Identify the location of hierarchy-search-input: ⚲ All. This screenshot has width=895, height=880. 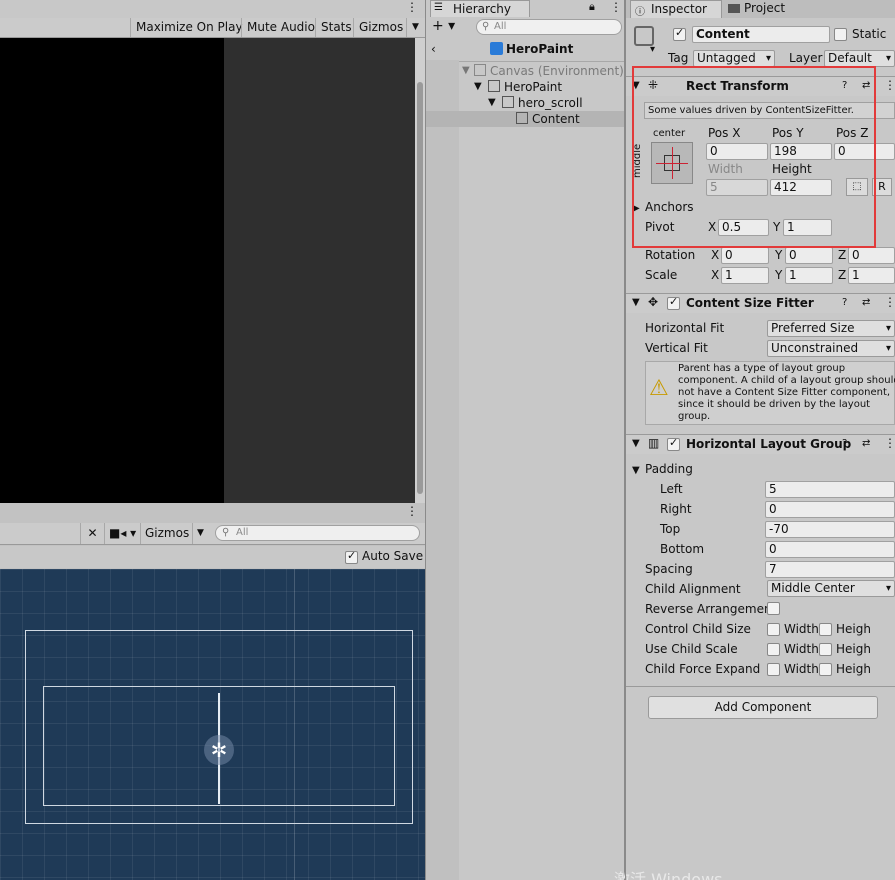
(549, 27).